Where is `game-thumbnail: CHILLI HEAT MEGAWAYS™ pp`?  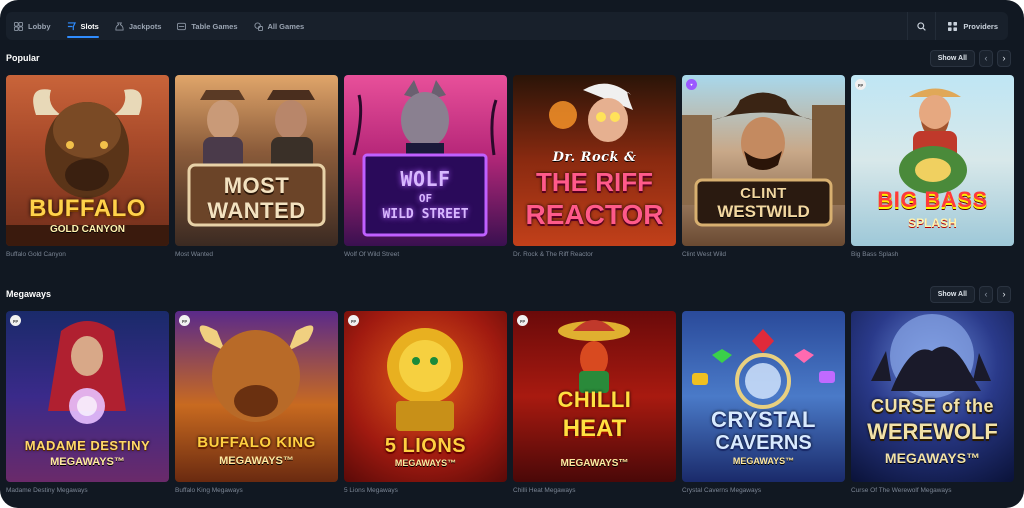
game-thumbnail: CHILLI HEAT MEGAWAYS™ pp is located at coordinates (594, 396).